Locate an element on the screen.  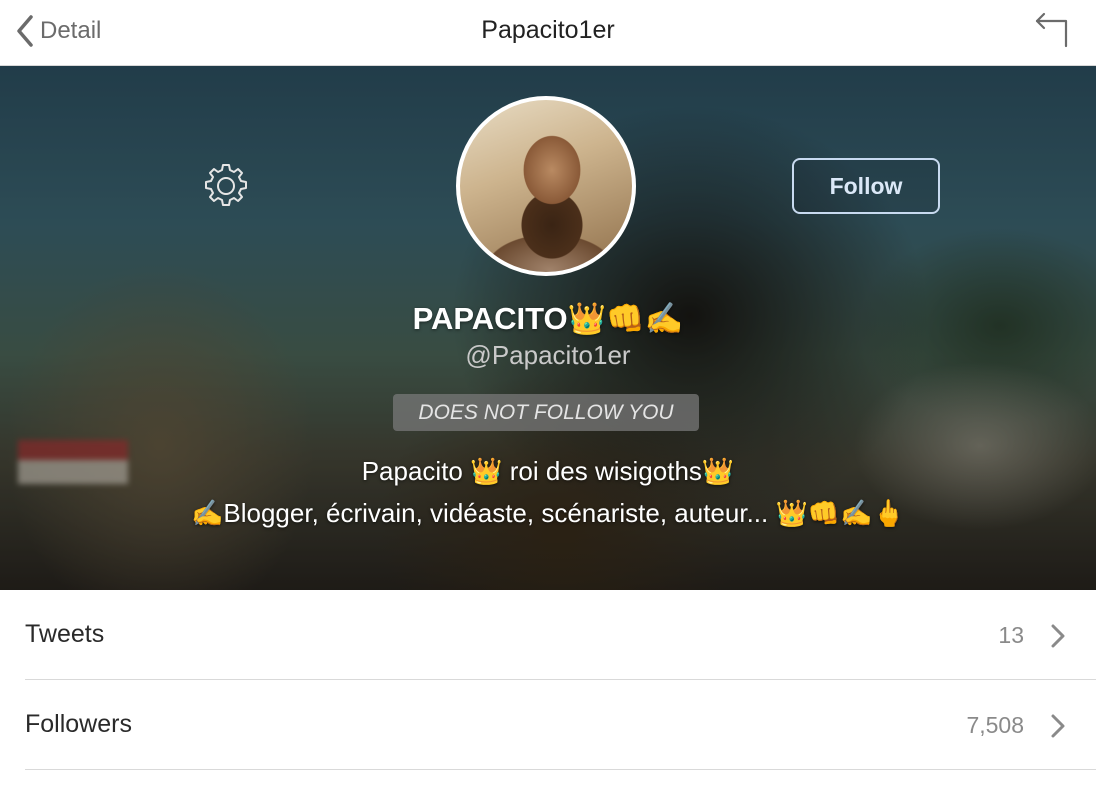
avatar is located at coordinates (546, 186).